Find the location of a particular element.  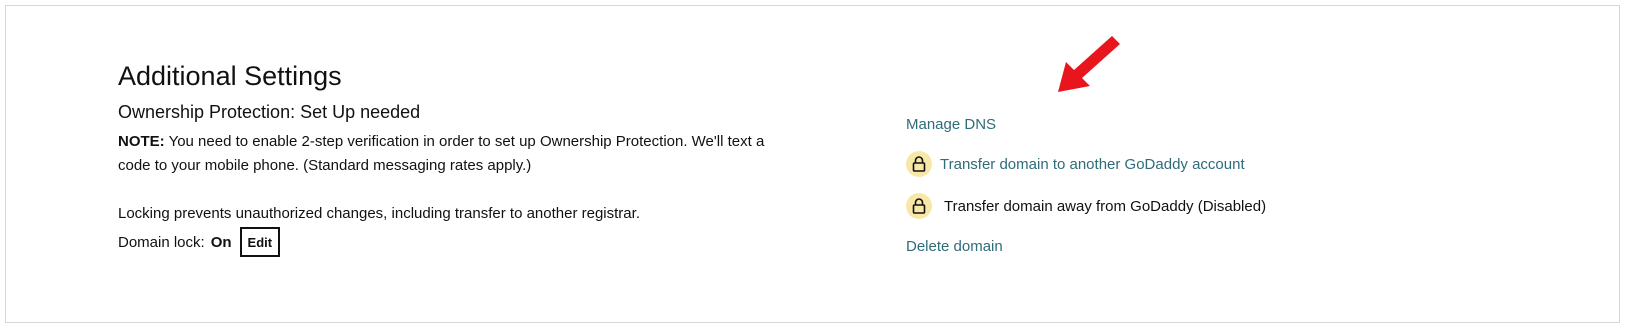

manage-dns-link: Manage DNS is located at coordinates (951, 124).